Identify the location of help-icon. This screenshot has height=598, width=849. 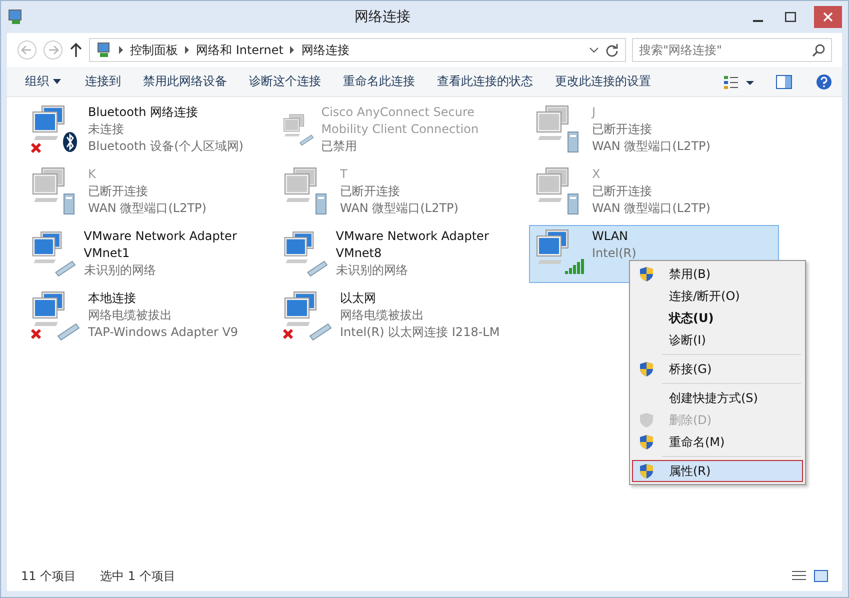
(824, 82).